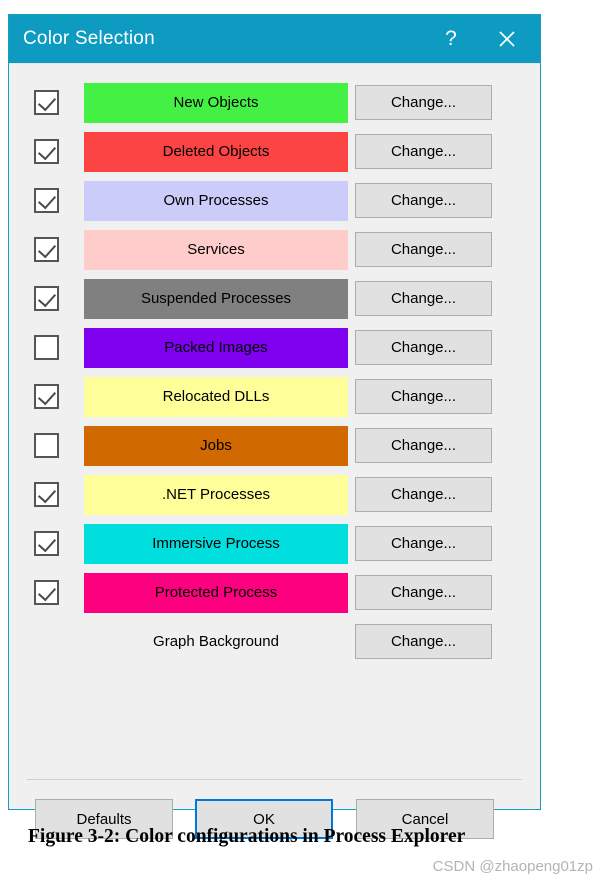  I want to click on color-swatch: Relocated DLLs, so click(216, 396).